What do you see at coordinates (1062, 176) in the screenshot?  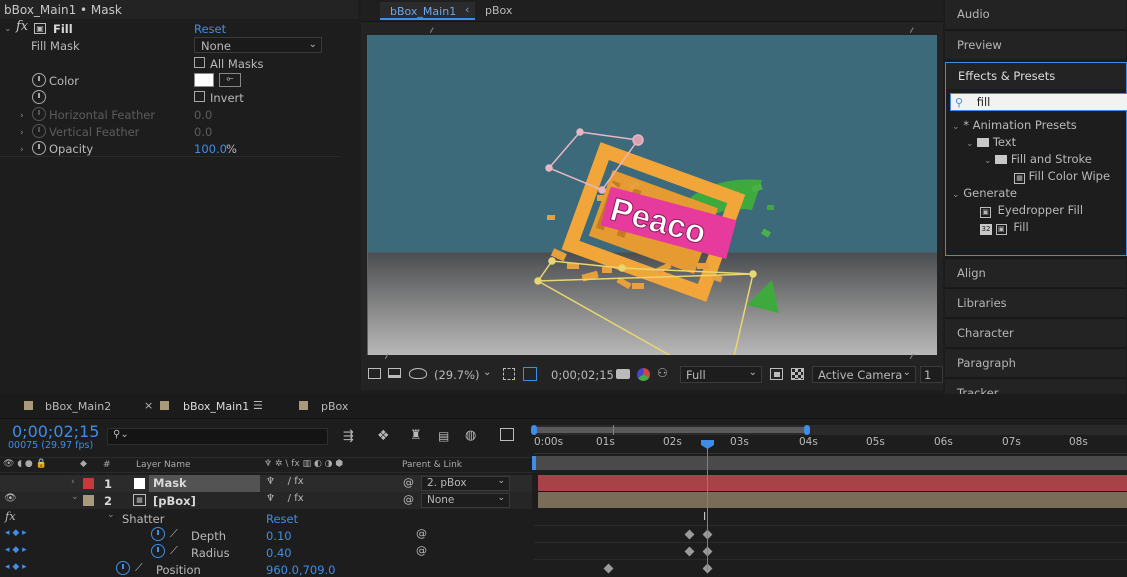 I see `tree-item-fill-color-wipe: ▦ Fill Color Wipe` at bounding box center [1062, 176].